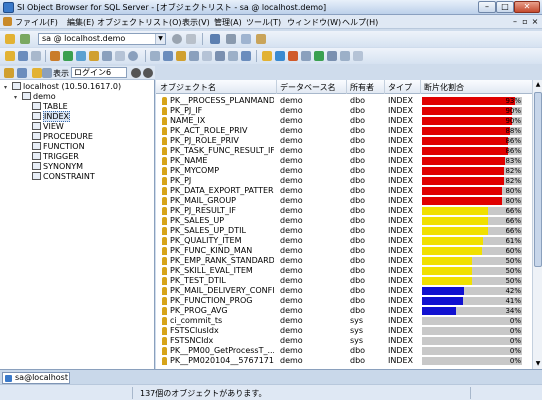 This screenshot has width=542, height=400. Describe the element at coordinates (36, 378) in the screenshot. I see `session-tab: sa@localhost` at that location.